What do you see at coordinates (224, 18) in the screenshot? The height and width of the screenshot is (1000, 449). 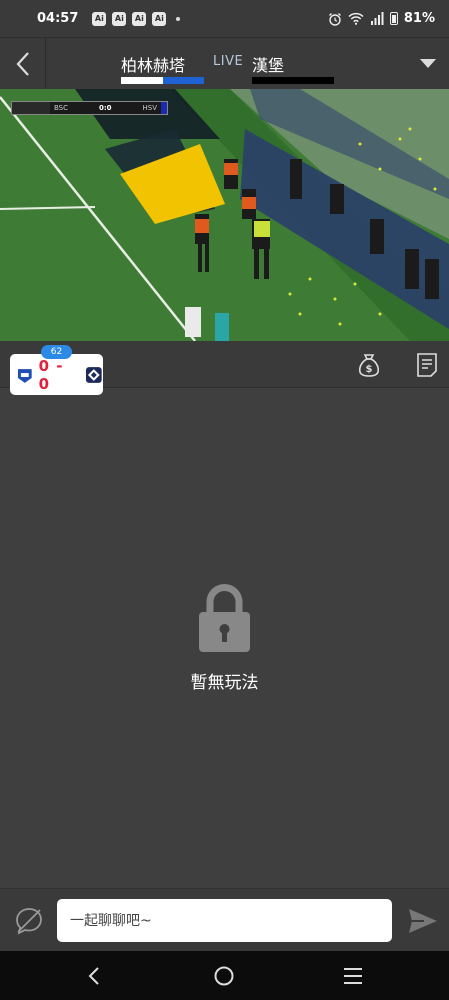 I see `status-bar: 04:57 Ai Ai Ai Ai 81%` at bounding box center [224, 18].